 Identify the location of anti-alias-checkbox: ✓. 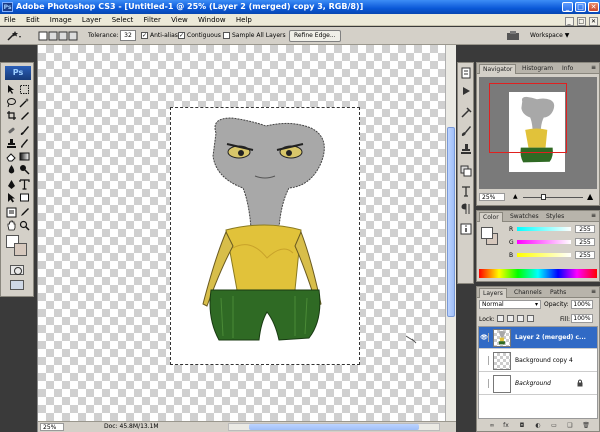
(144, 35).